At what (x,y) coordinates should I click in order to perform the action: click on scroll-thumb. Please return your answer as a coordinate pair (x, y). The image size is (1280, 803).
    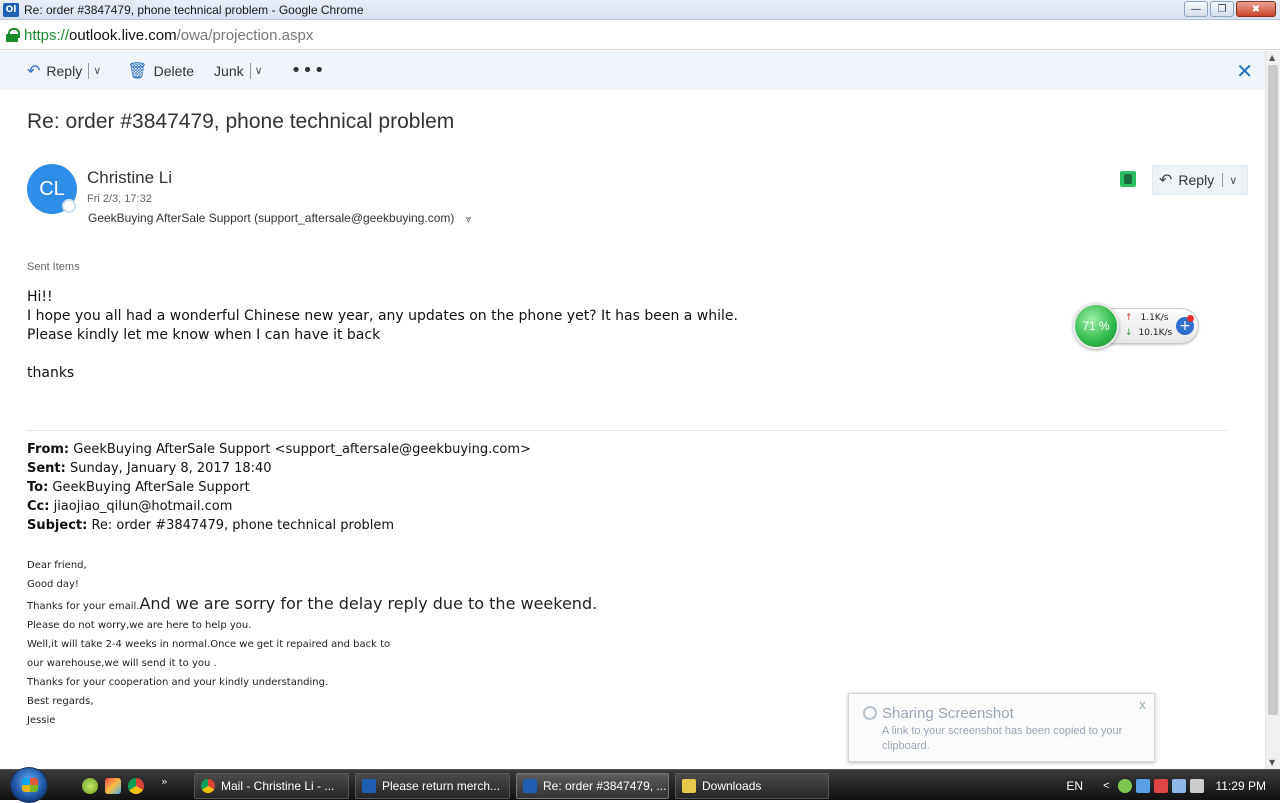
    Looking at the image, I should click on (1273, 390).